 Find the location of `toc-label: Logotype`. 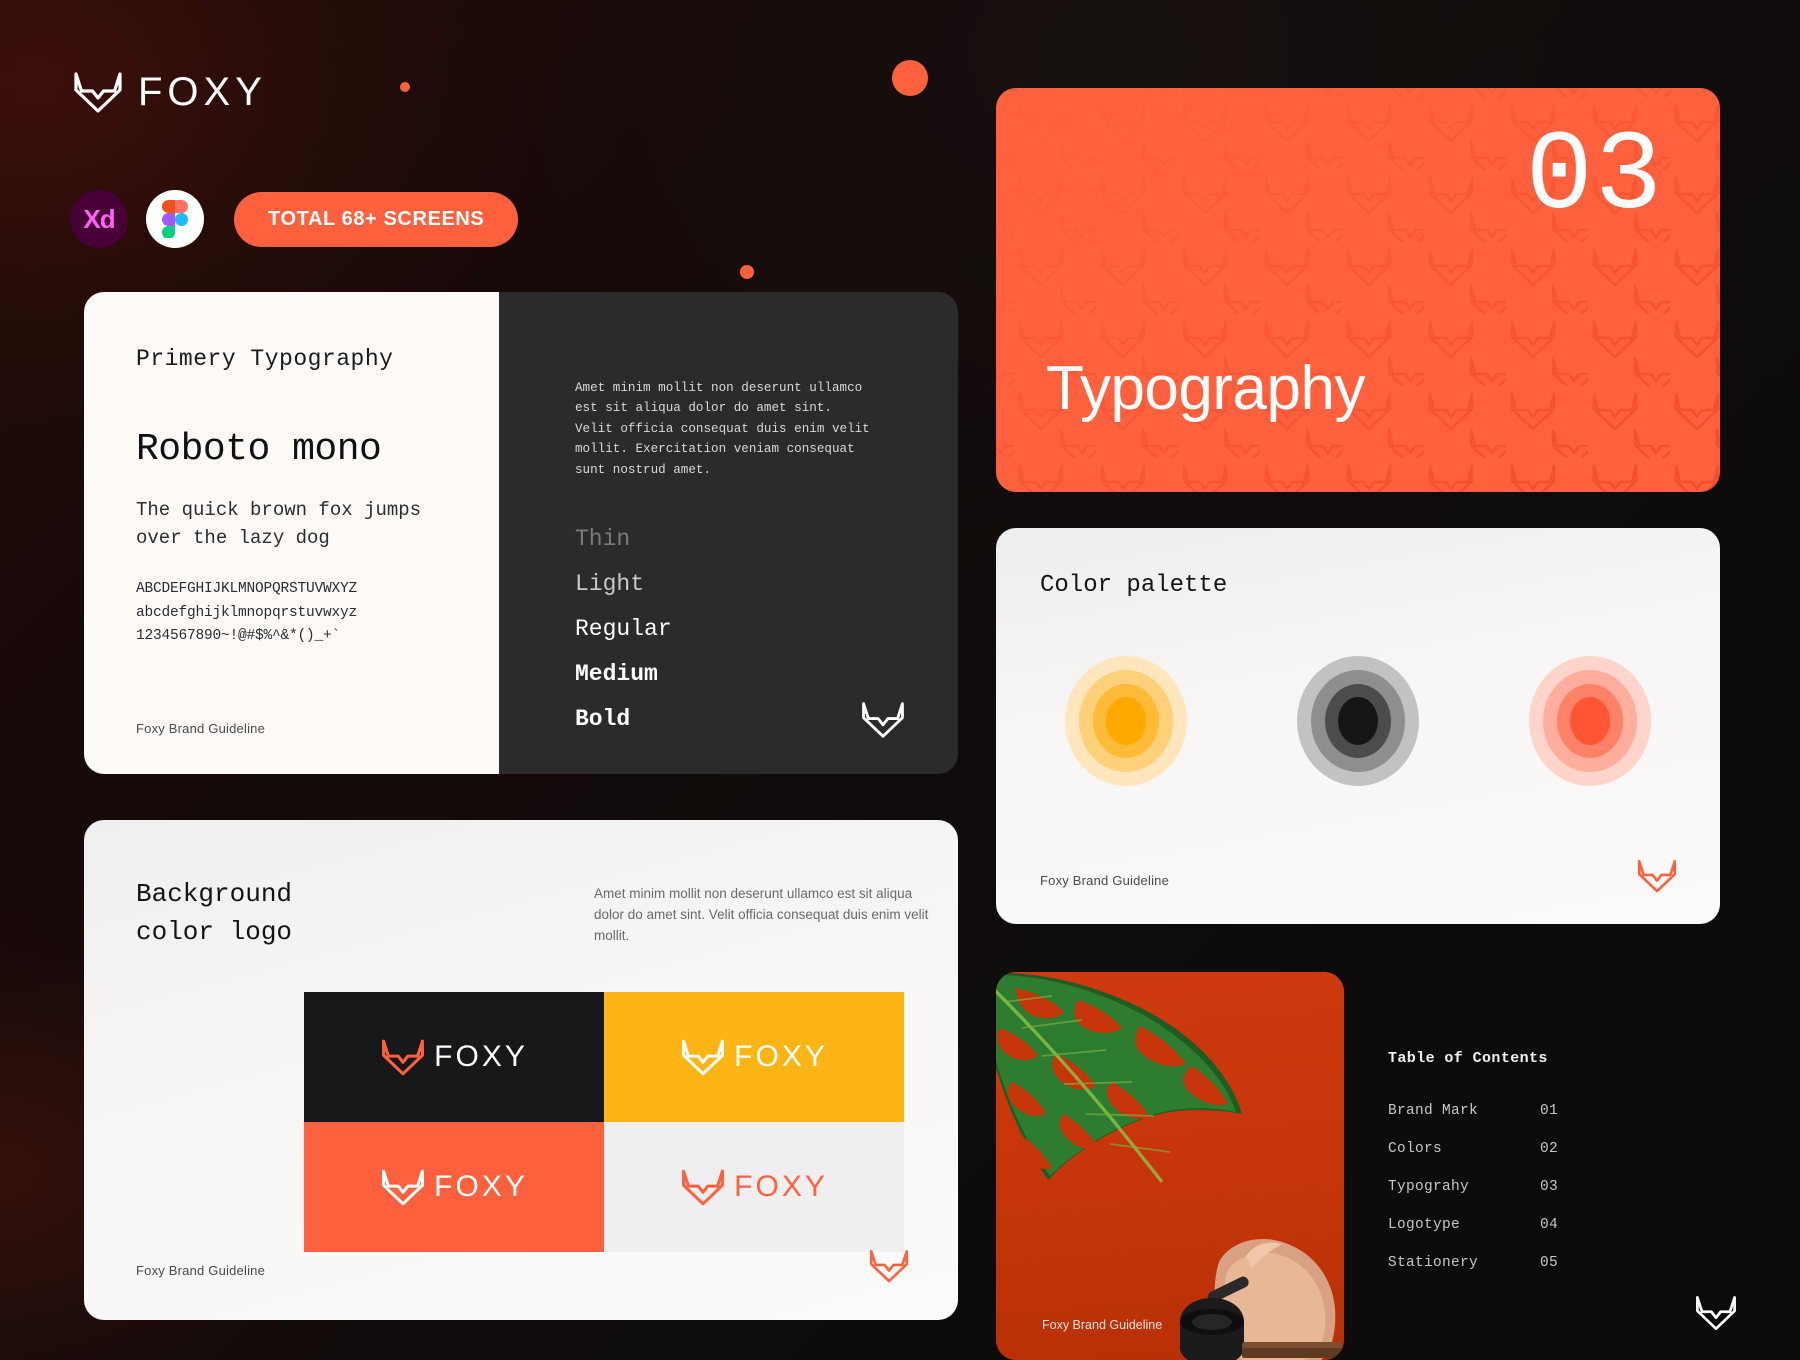

toc-label: Logotype is located at coordinates (1424, 1225).